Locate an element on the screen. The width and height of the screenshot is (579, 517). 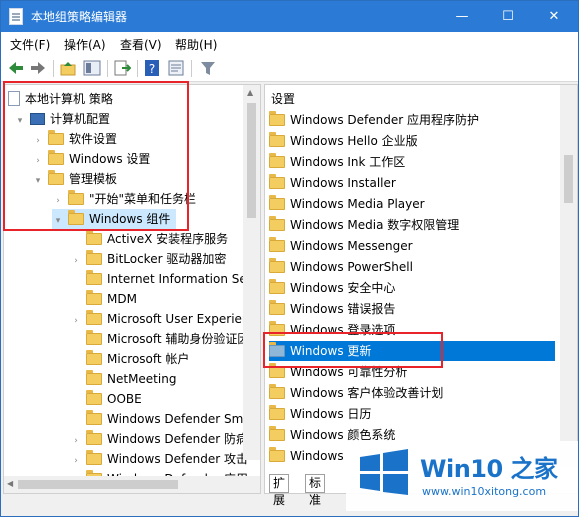
close-button: ✕ is located at coordinates (554, 16).